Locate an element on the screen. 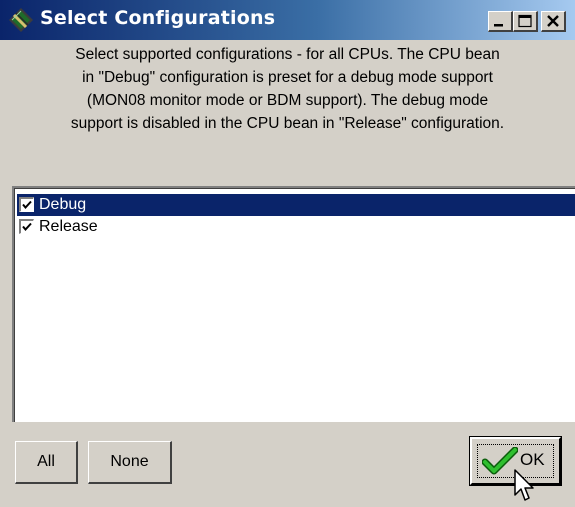 This screenshot has height=507, width=575. window-title: Select Configurations is located at coordinates (158, 18).